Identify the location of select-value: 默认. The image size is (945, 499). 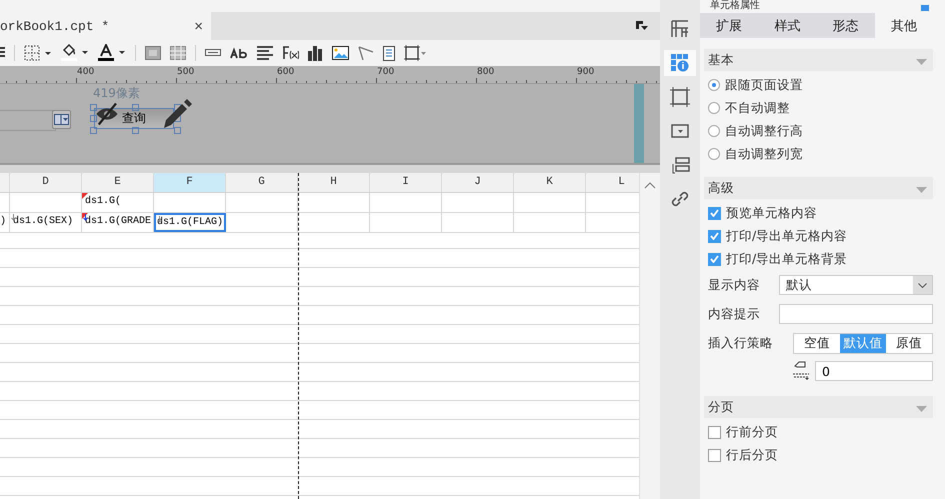
(799, 285).